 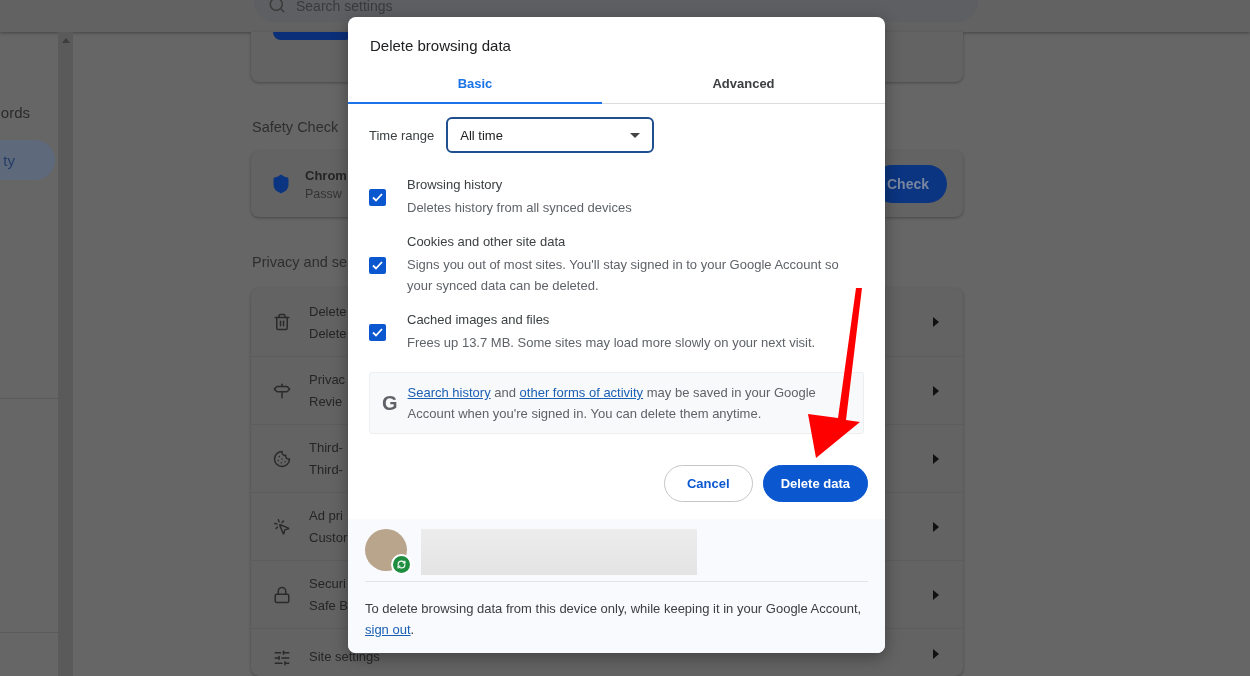 I want to click on item-subtitle: Third-, so click(x=326, y=469).